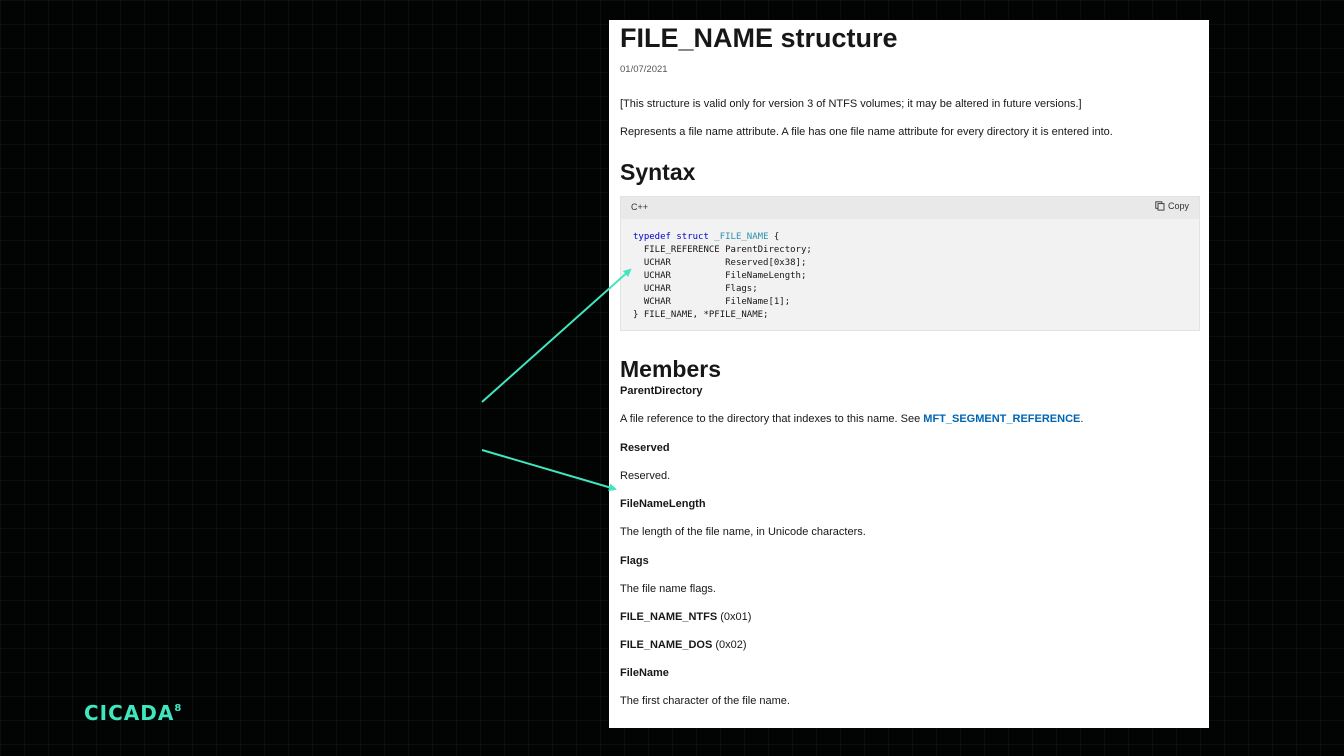 The height and width of the screenshot is (756, 1344). I want to click on member-desc-suffix: ., so click(1082, 419).